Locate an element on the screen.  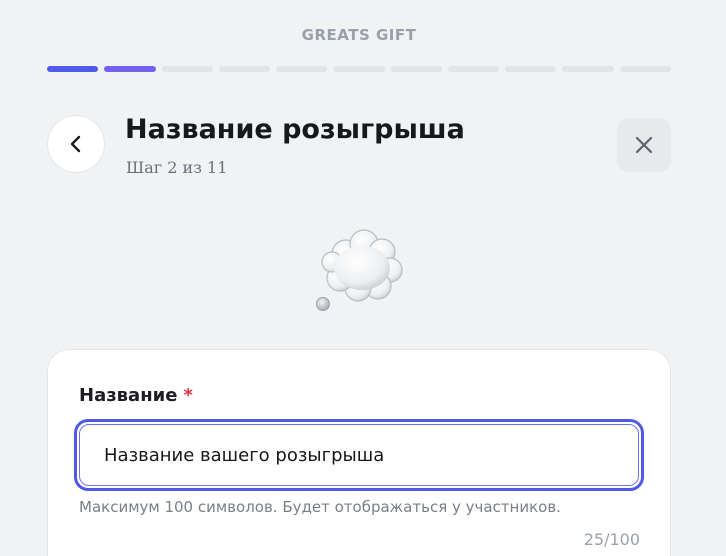
brand-title: GREATS GIFT is located at coordinates (359, 35).